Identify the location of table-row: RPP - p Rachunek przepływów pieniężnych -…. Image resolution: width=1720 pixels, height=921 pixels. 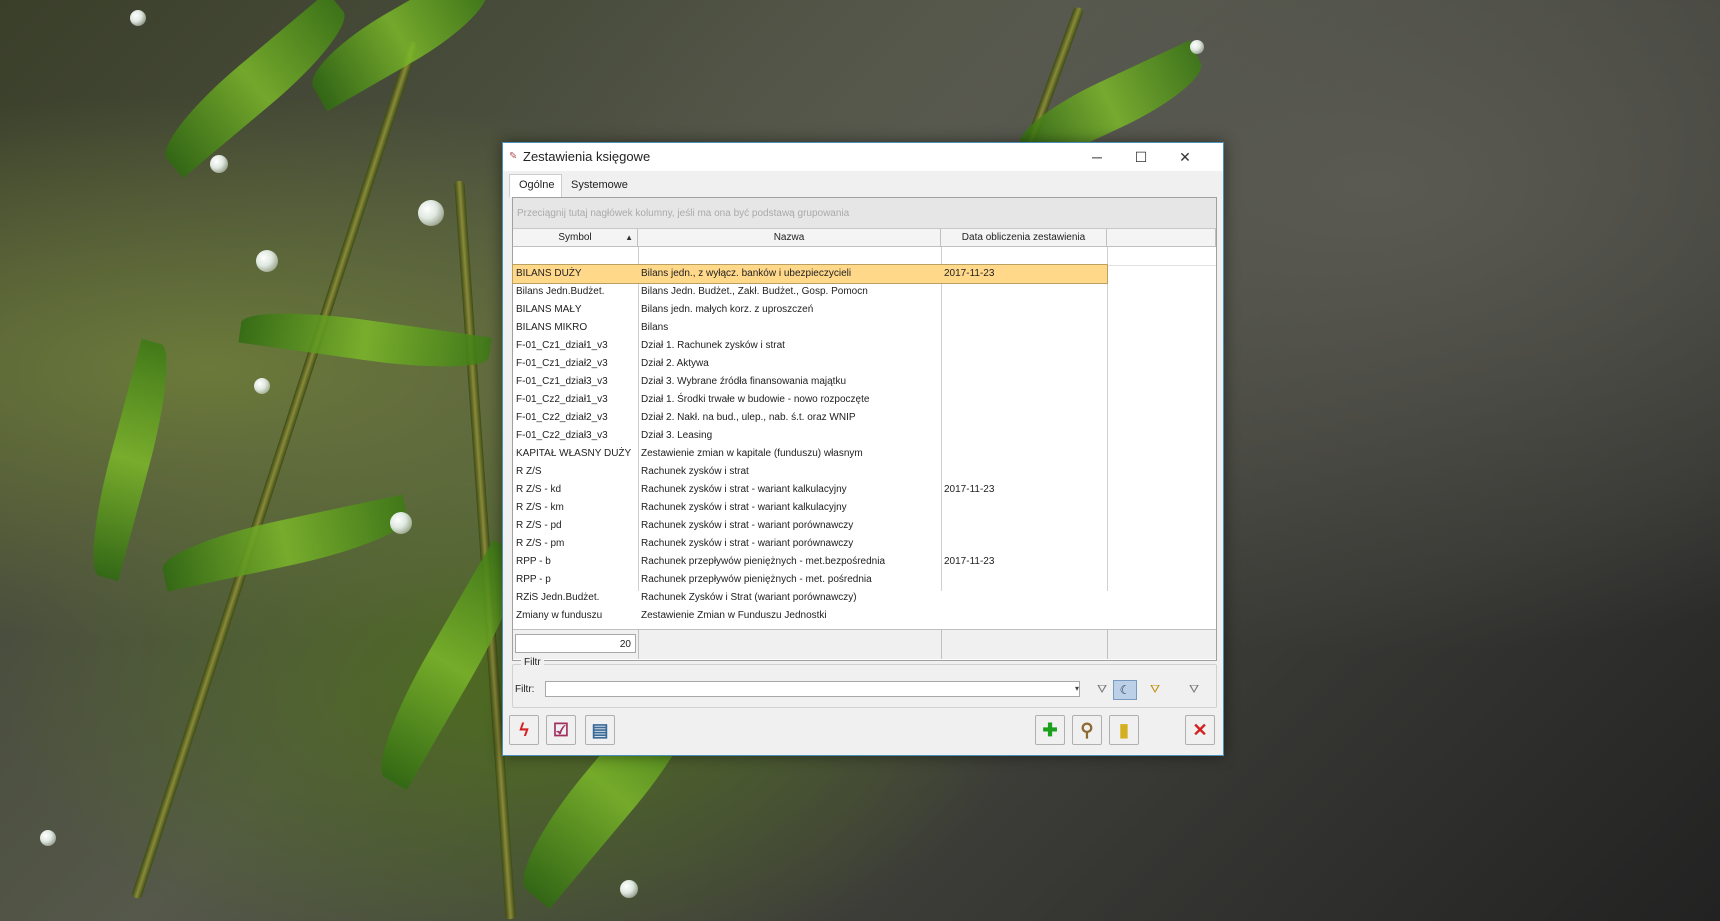
(810, 580).